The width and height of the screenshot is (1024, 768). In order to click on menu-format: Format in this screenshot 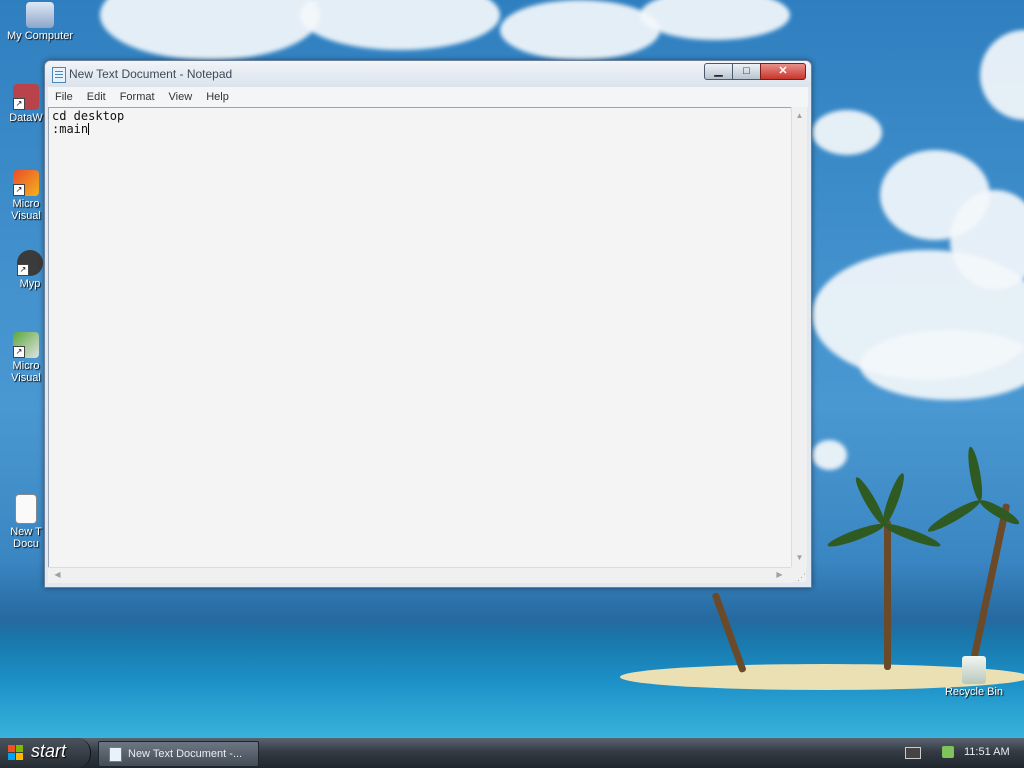, I will do `click(137, 97)`.